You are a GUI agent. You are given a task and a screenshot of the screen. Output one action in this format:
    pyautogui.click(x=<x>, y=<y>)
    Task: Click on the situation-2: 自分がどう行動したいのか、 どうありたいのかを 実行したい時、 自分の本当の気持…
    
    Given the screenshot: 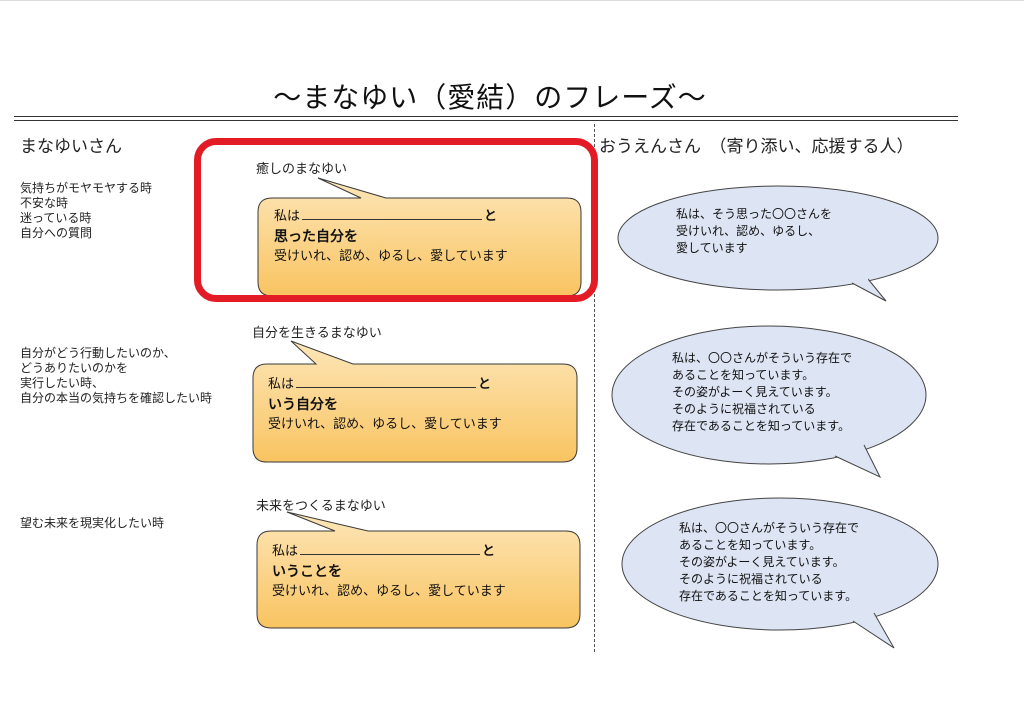 What is the action you would take?
    pyautogui.click(x=116, y=376)
    